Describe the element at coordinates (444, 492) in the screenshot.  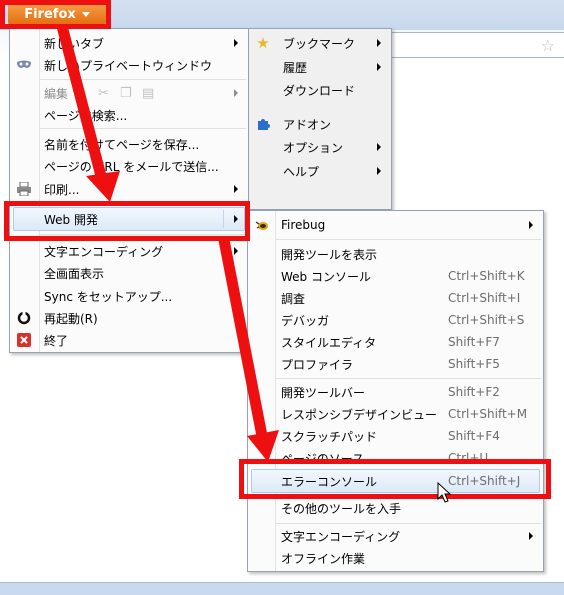
I see `mouse-cursor-icon` at that location.